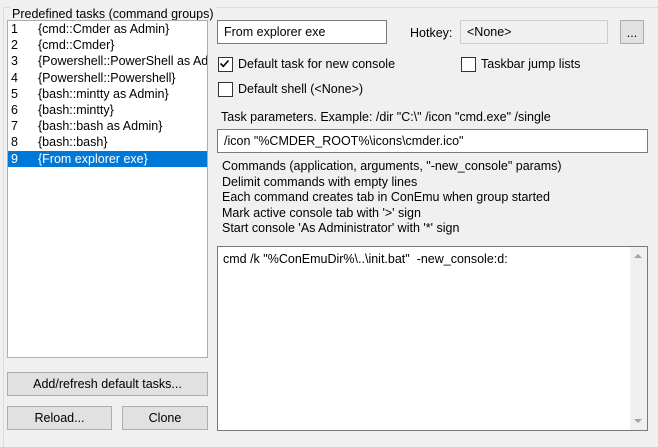  I want to click on task-list-item: 3 {Powershell::PowerShell as Admin}, so click(107, 61).